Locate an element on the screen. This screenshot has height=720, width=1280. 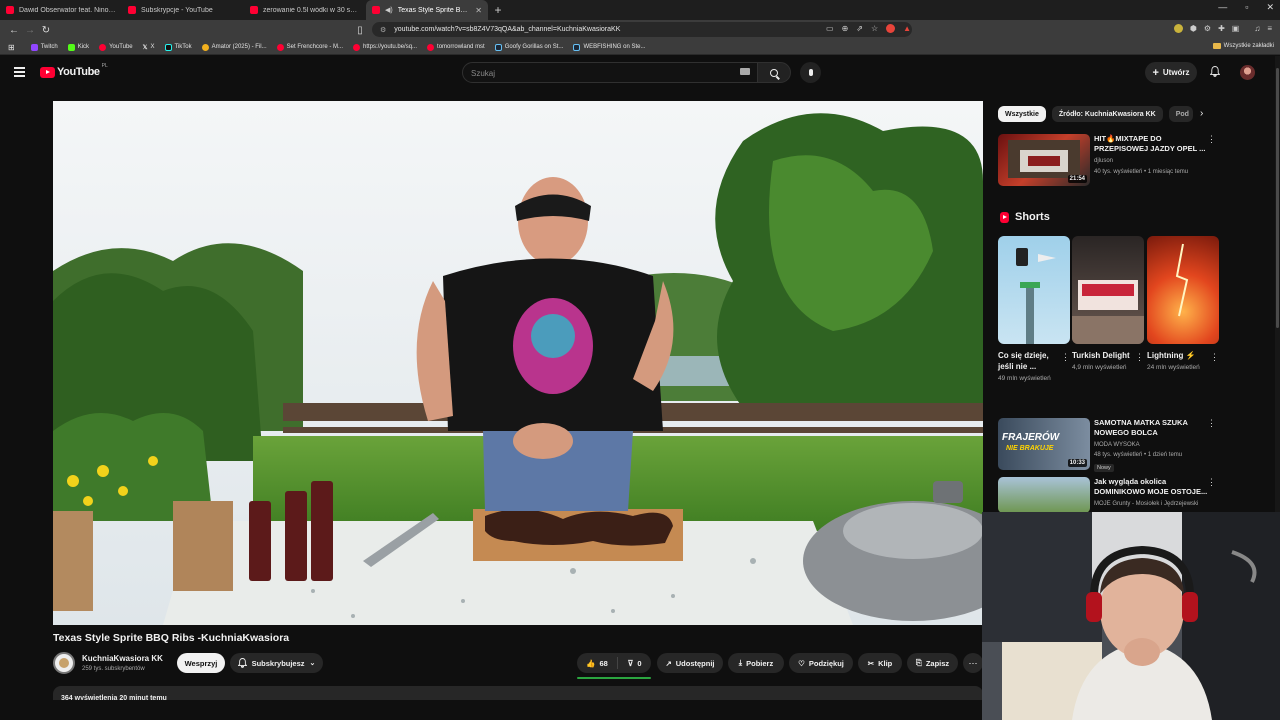
chip-from-channel: Źródło: KuchniaKwasiora KK is located at coordinates (1107, 114).